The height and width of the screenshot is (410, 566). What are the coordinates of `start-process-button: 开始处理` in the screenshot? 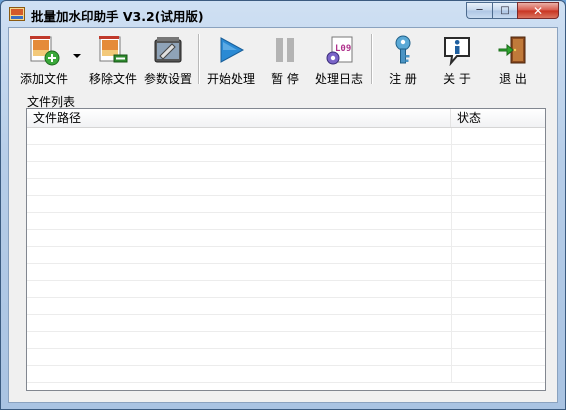 It's located at (231, 59).